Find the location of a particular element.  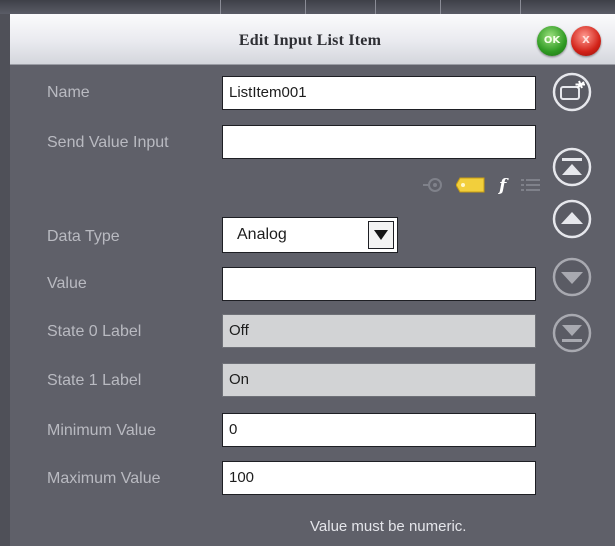

send-value-input-label: Send Value Input is located at coordinates (108, 142).